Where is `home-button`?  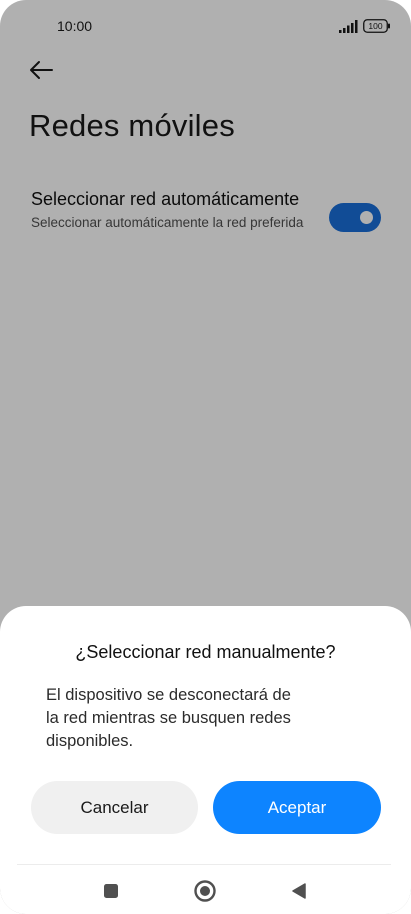 home-button is located at coordinates (205, 891).